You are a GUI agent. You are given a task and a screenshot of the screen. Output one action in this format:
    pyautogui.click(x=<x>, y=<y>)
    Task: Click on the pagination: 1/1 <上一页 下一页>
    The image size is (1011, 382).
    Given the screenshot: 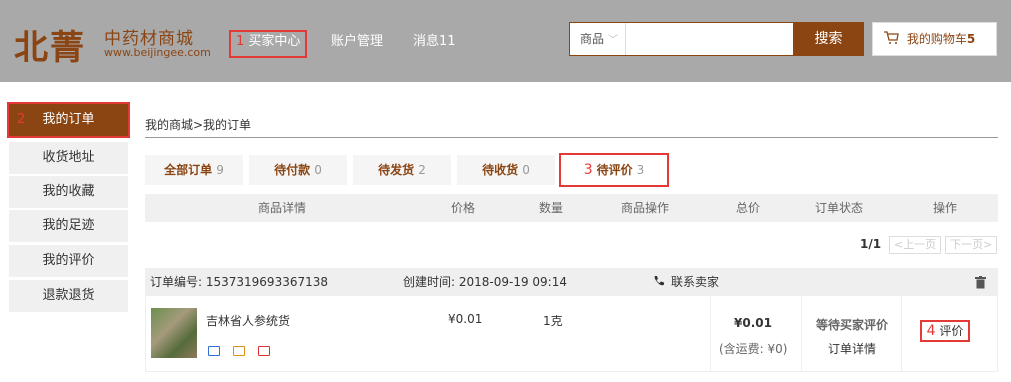 What is the action you would take?
    pyautogui.click(x=929, y=245)
    